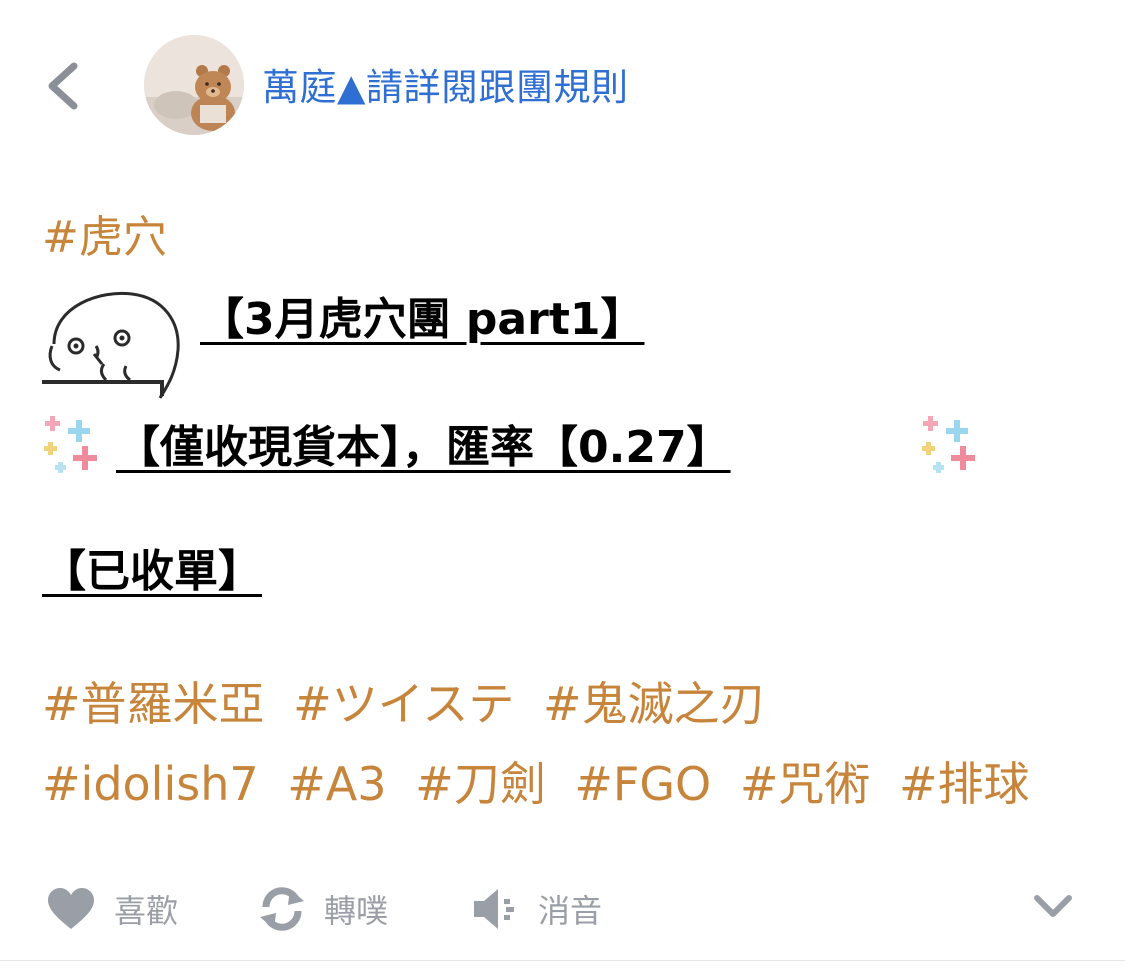 The height and width of the screenshot is (968, 1125). What do you see at coordinates (111, 345) in the screenshot?
I see `peeking-ghost-sticker` at bounding box center [111, 345].